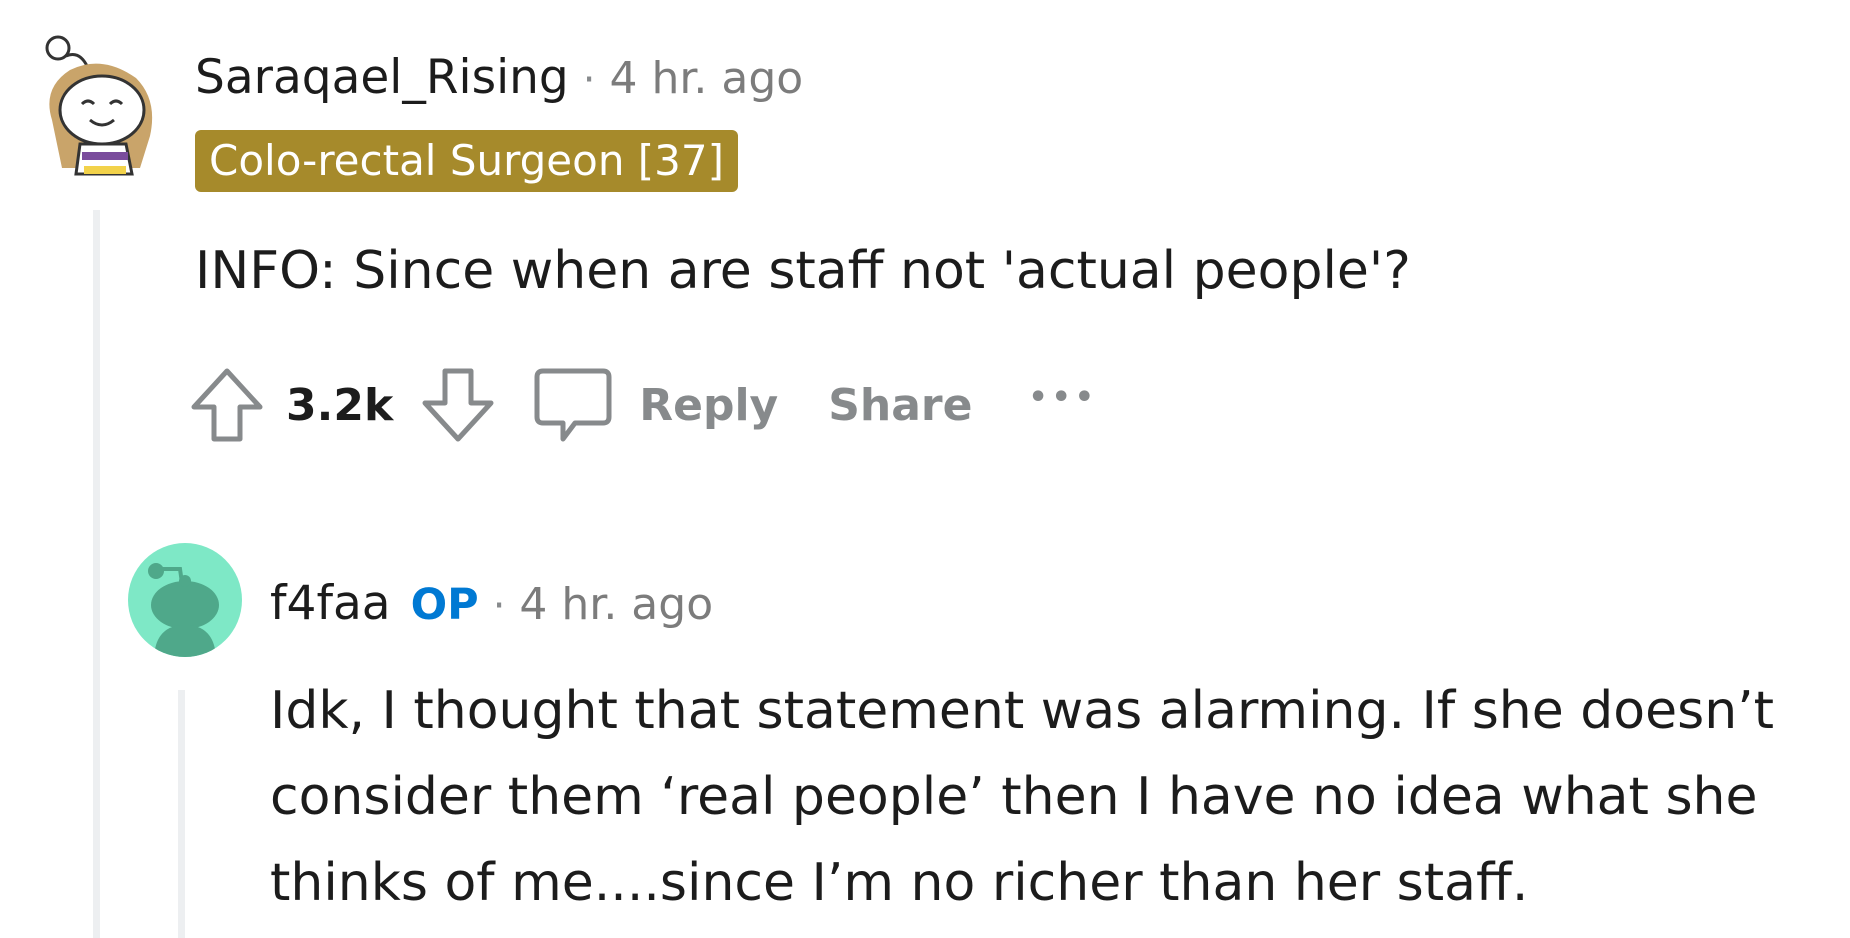  Describe the element at coordinates (900, 405) in the screenshot. I see `share-button: Share` at that location.